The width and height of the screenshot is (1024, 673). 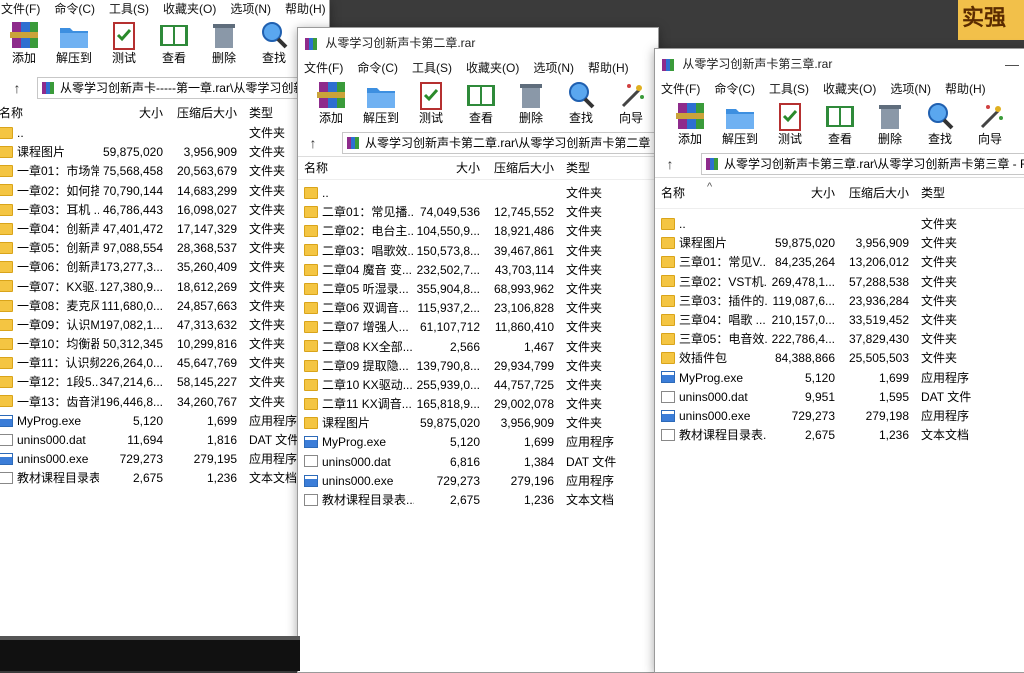 I want to click on file-row: 一章10：均衡器...50,312,345 10,299,816 文件夹, so click(x=164, y=344).